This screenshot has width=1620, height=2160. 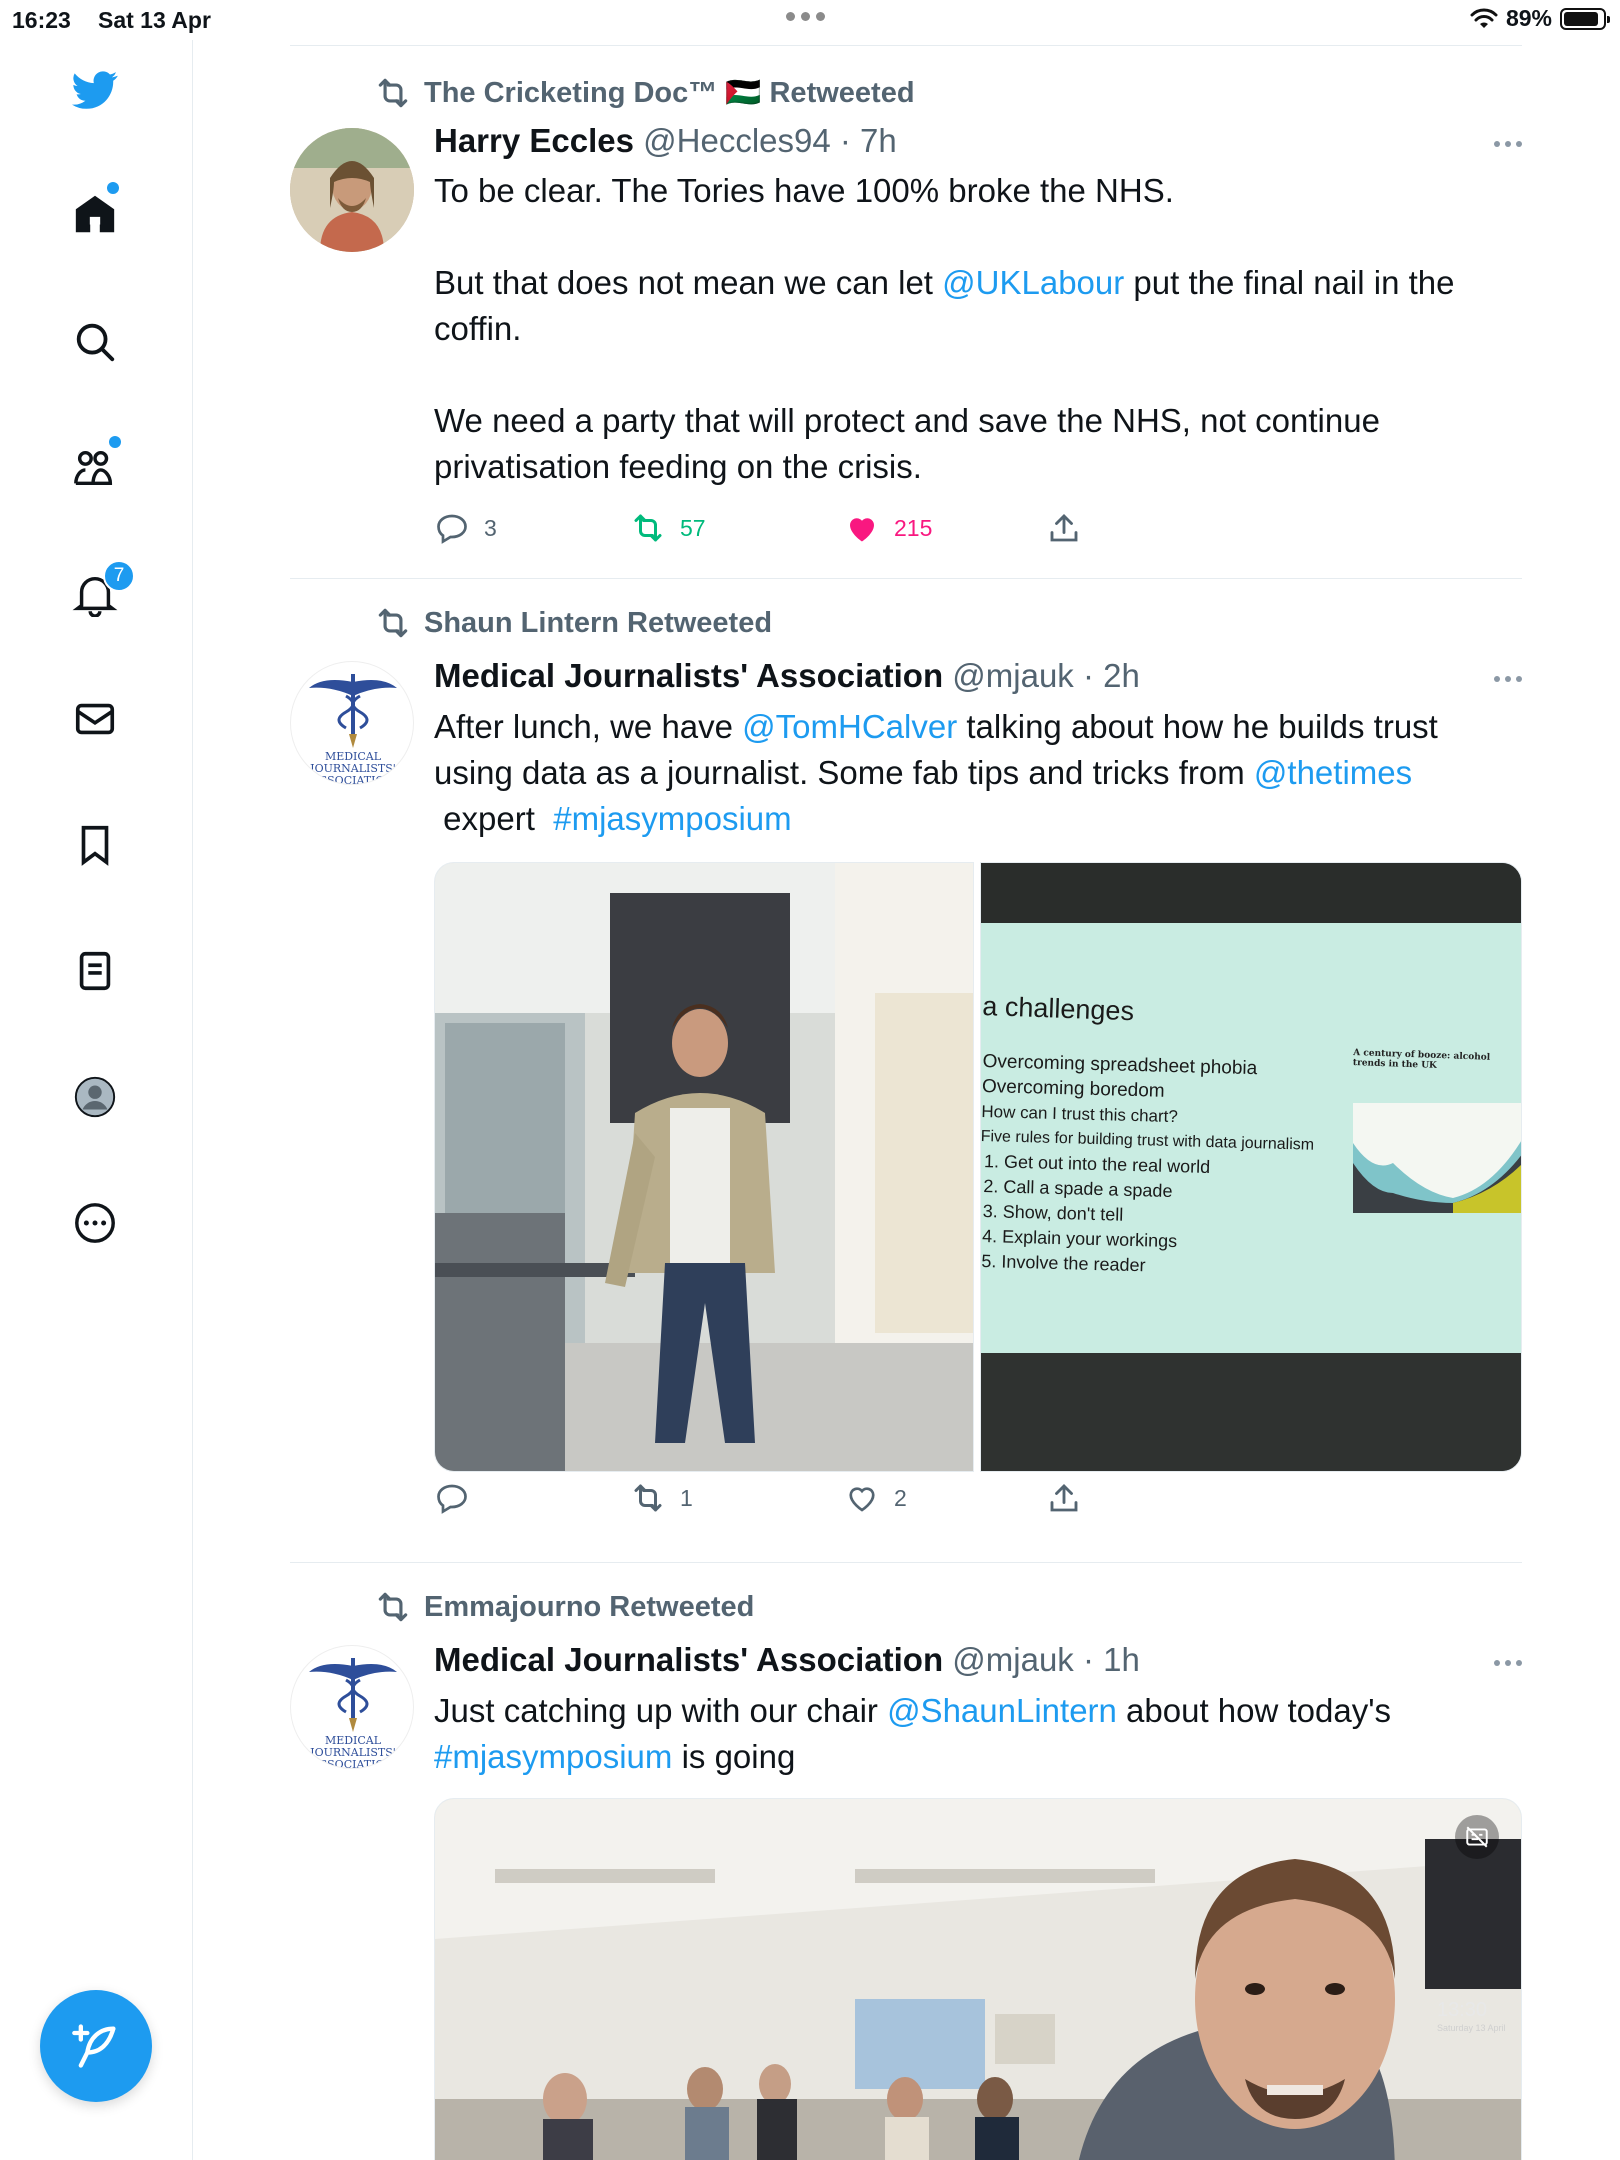 I want to click on status-bar: 16:23 Sat 13 Apr 89%, so click(x=810, y=20).